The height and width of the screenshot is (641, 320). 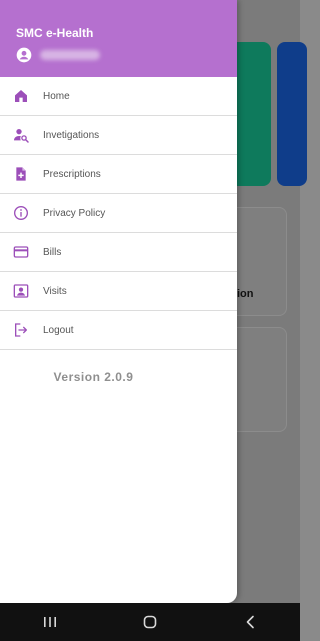 I want to click on system-navigation-bar, so click(x=150, y=622).